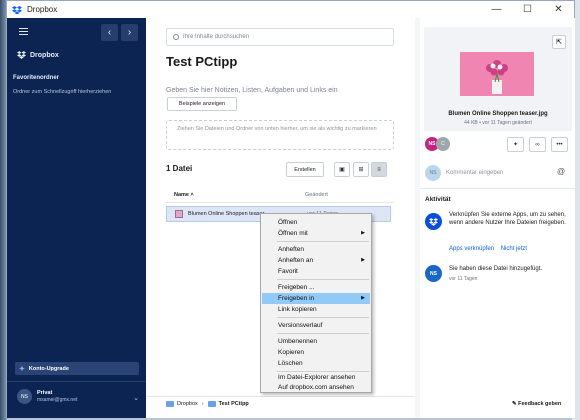  I want to click on list-view-button: ≡, so click(379, 169).